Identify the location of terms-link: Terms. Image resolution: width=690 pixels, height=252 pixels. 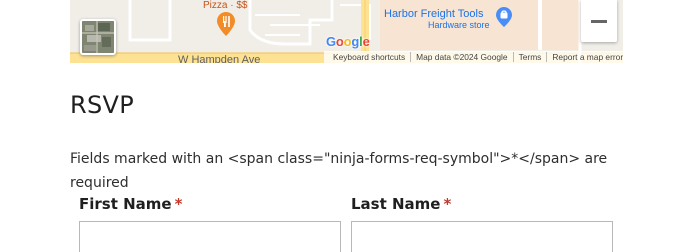
(529, 57).